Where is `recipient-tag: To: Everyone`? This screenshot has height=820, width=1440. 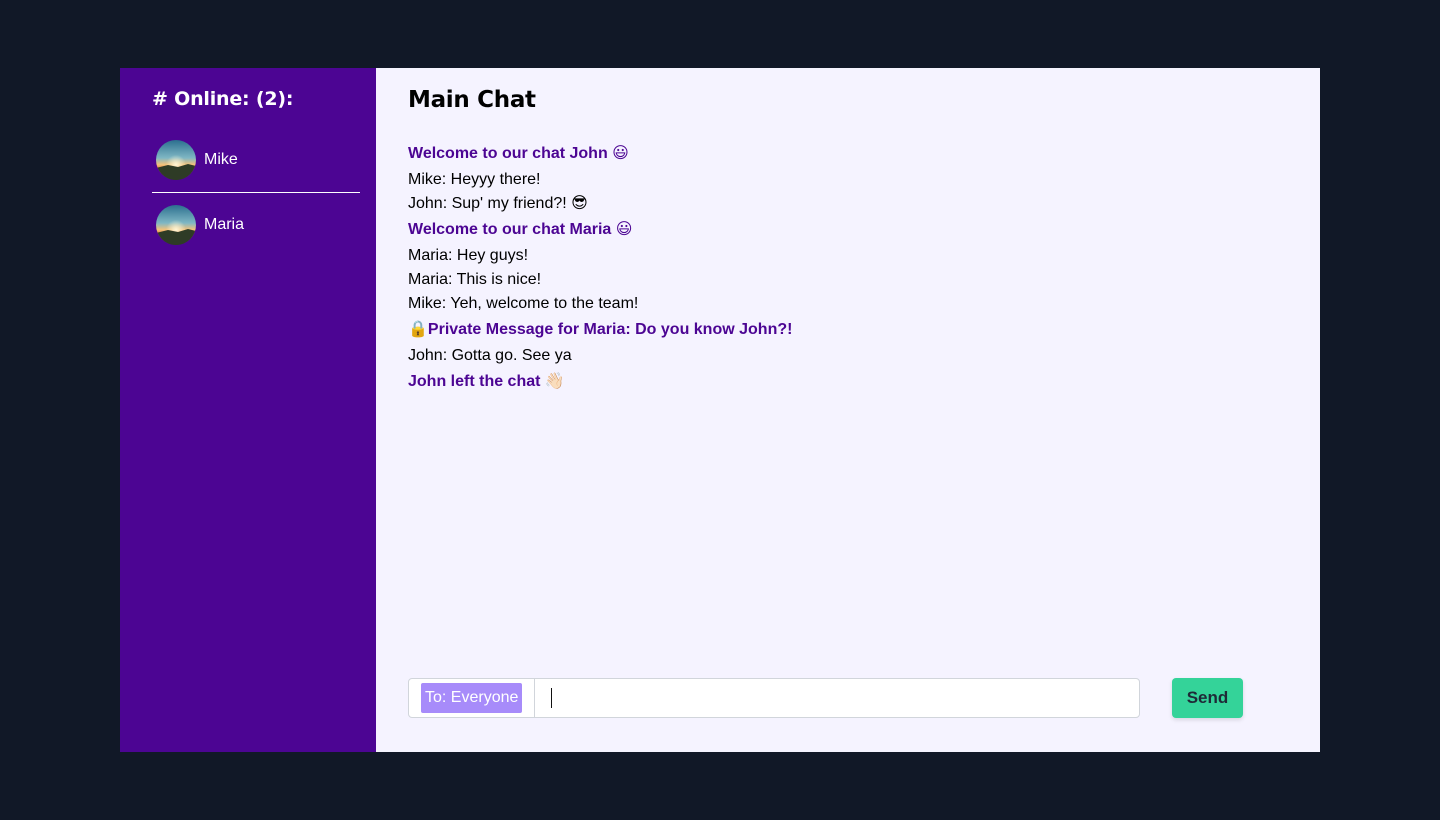 recipient-tag: To: Everyone is located at coordinates (472, 698).